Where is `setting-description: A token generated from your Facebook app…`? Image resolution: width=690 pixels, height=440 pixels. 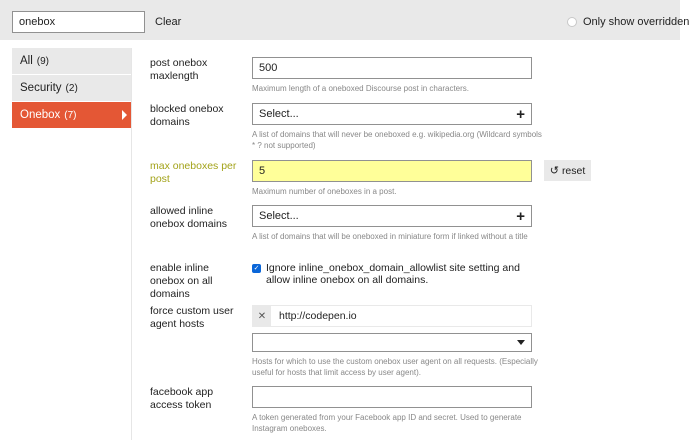
setting-description: A token generated from your Facebook app… is located at coordinates (387, 423).